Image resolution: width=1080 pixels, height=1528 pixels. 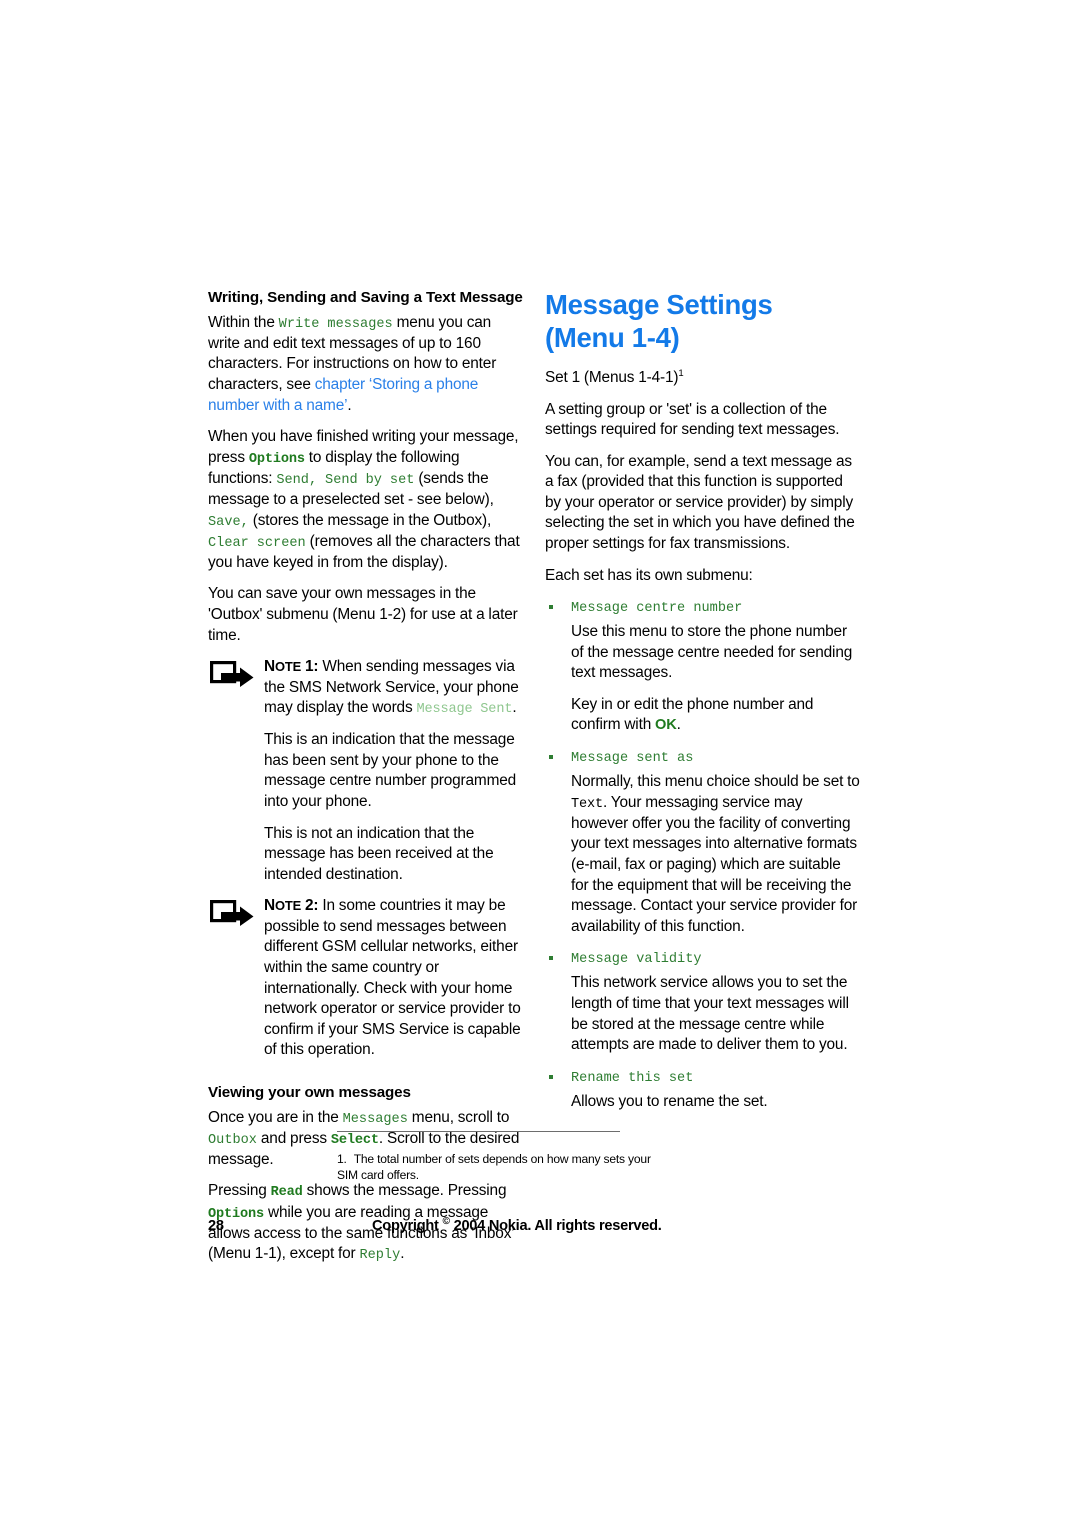 What do you see at coordinates (557, 1226) in the screenshot?
I see `copyright-rest: 2004 Nokia. All rights reserved.` at bounding box center [557, 1226].